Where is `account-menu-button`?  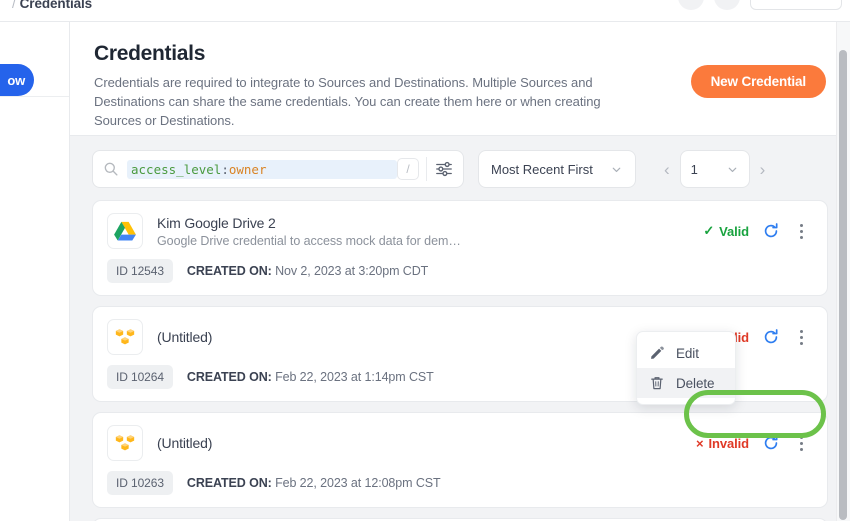
account-menu-button is located at coordinates (796, 5).